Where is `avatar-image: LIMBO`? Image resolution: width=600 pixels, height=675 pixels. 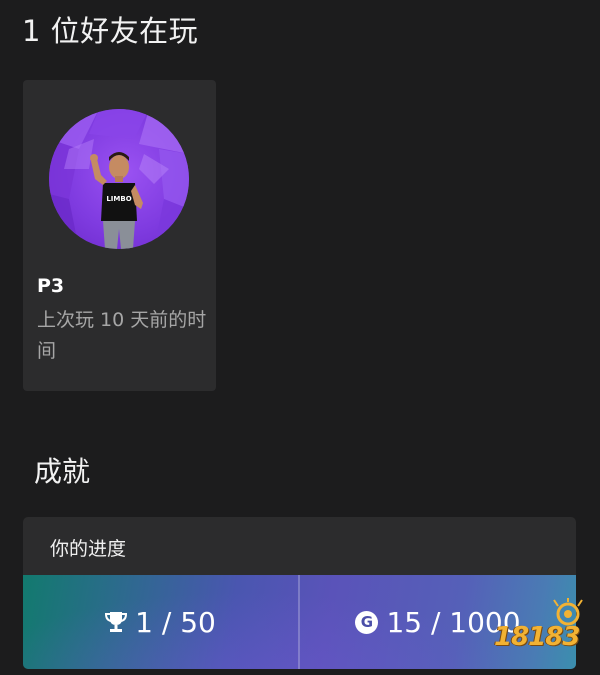 avatar-image: LIMBO is located at coordinates (119, 179).